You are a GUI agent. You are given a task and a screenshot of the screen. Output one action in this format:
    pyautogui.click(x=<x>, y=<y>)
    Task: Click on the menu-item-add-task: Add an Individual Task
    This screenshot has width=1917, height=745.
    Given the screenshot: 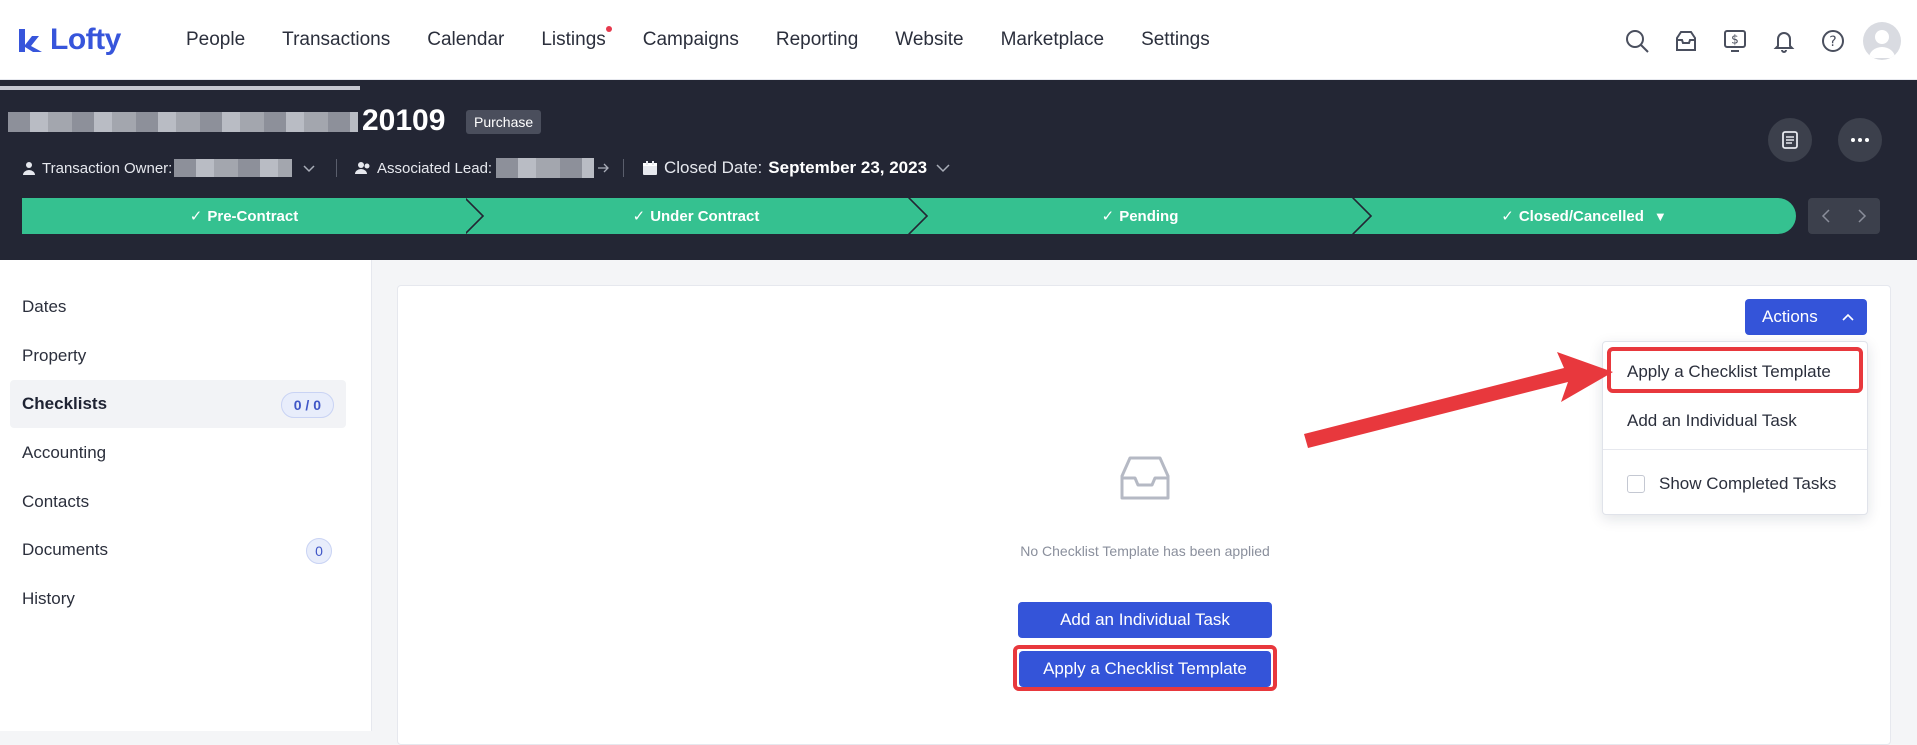 What is the action you would take?
    pyautogui.click(x=1712, y=421)
    